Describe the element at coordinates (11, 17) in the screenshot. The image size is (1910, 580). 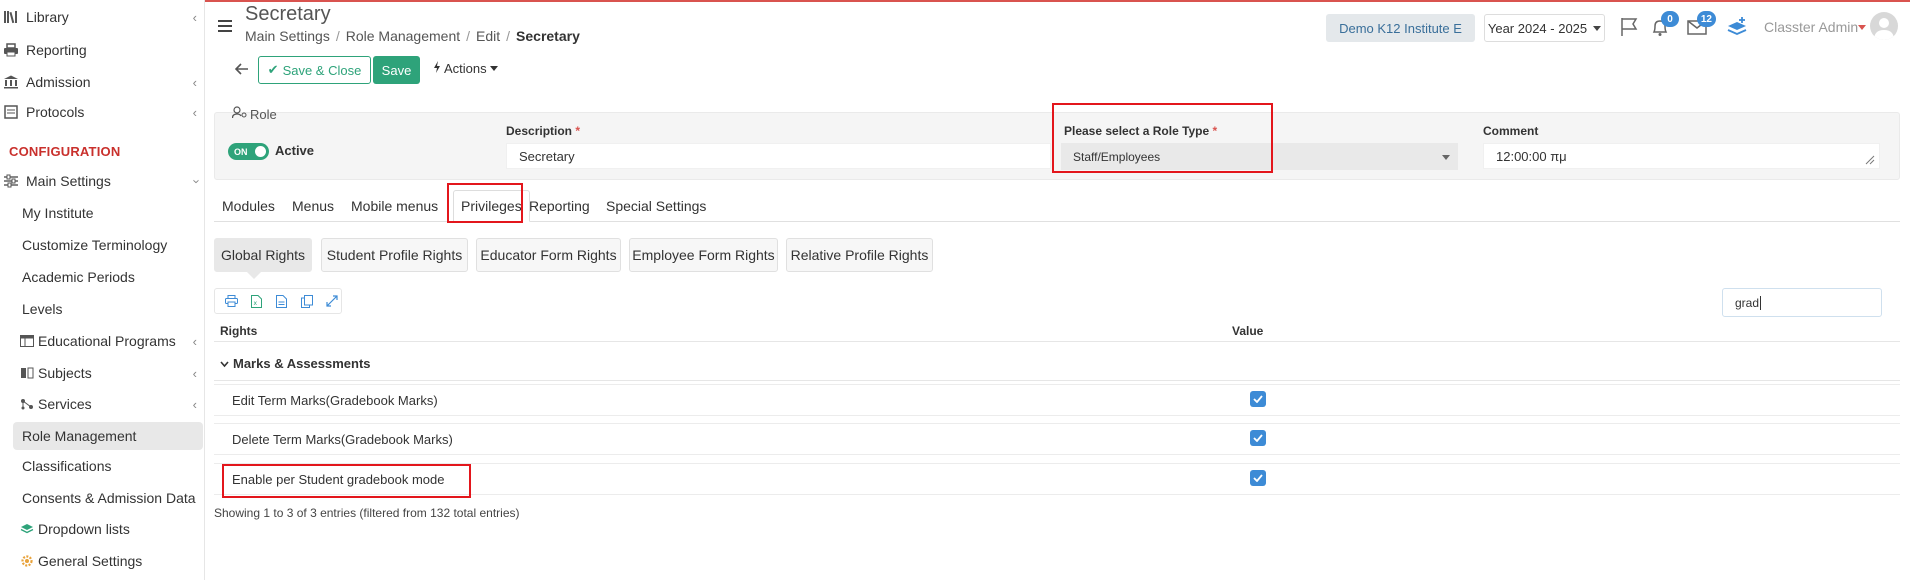
I see `library-icon` at that location.